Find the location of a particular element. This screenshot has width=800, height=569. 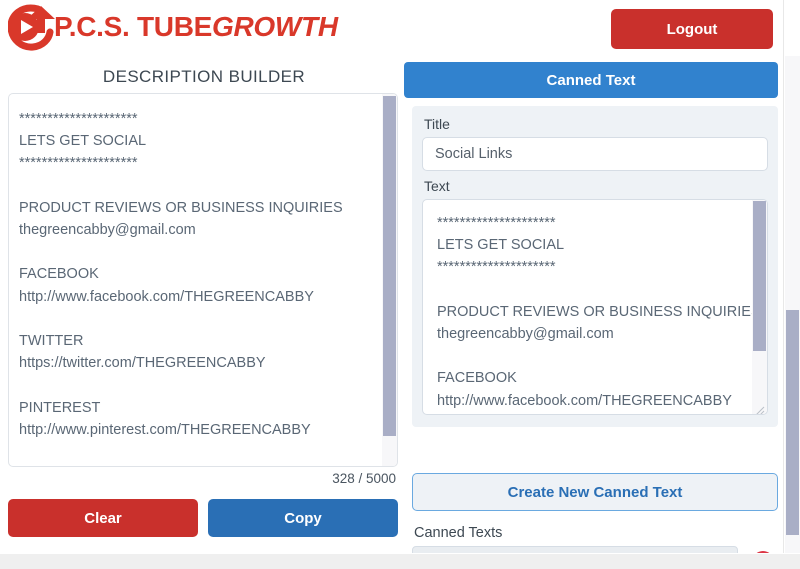

page-bottom-edge is located at coordinates (400, 561).